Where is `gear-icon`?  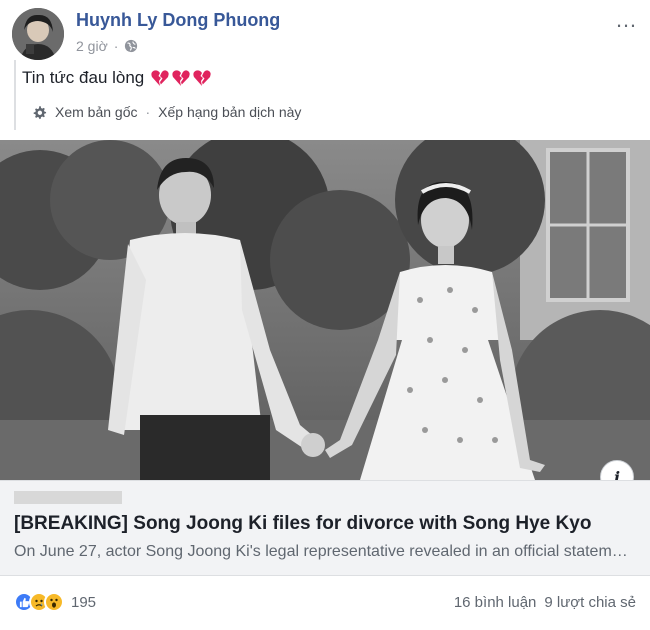
gear-icon is located at coordinates (39, 112).